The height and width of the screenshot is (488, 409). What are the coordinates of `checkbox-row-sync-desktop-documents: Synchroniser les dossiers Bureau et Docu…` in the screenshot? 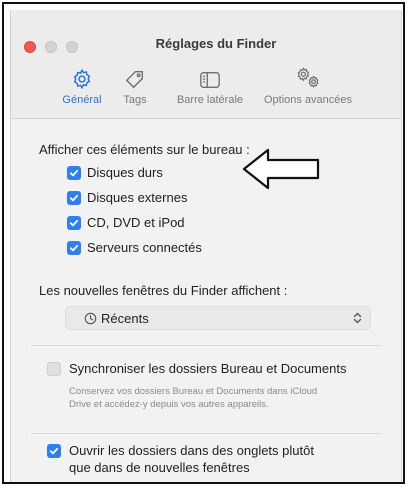 It's located at (196, 368).